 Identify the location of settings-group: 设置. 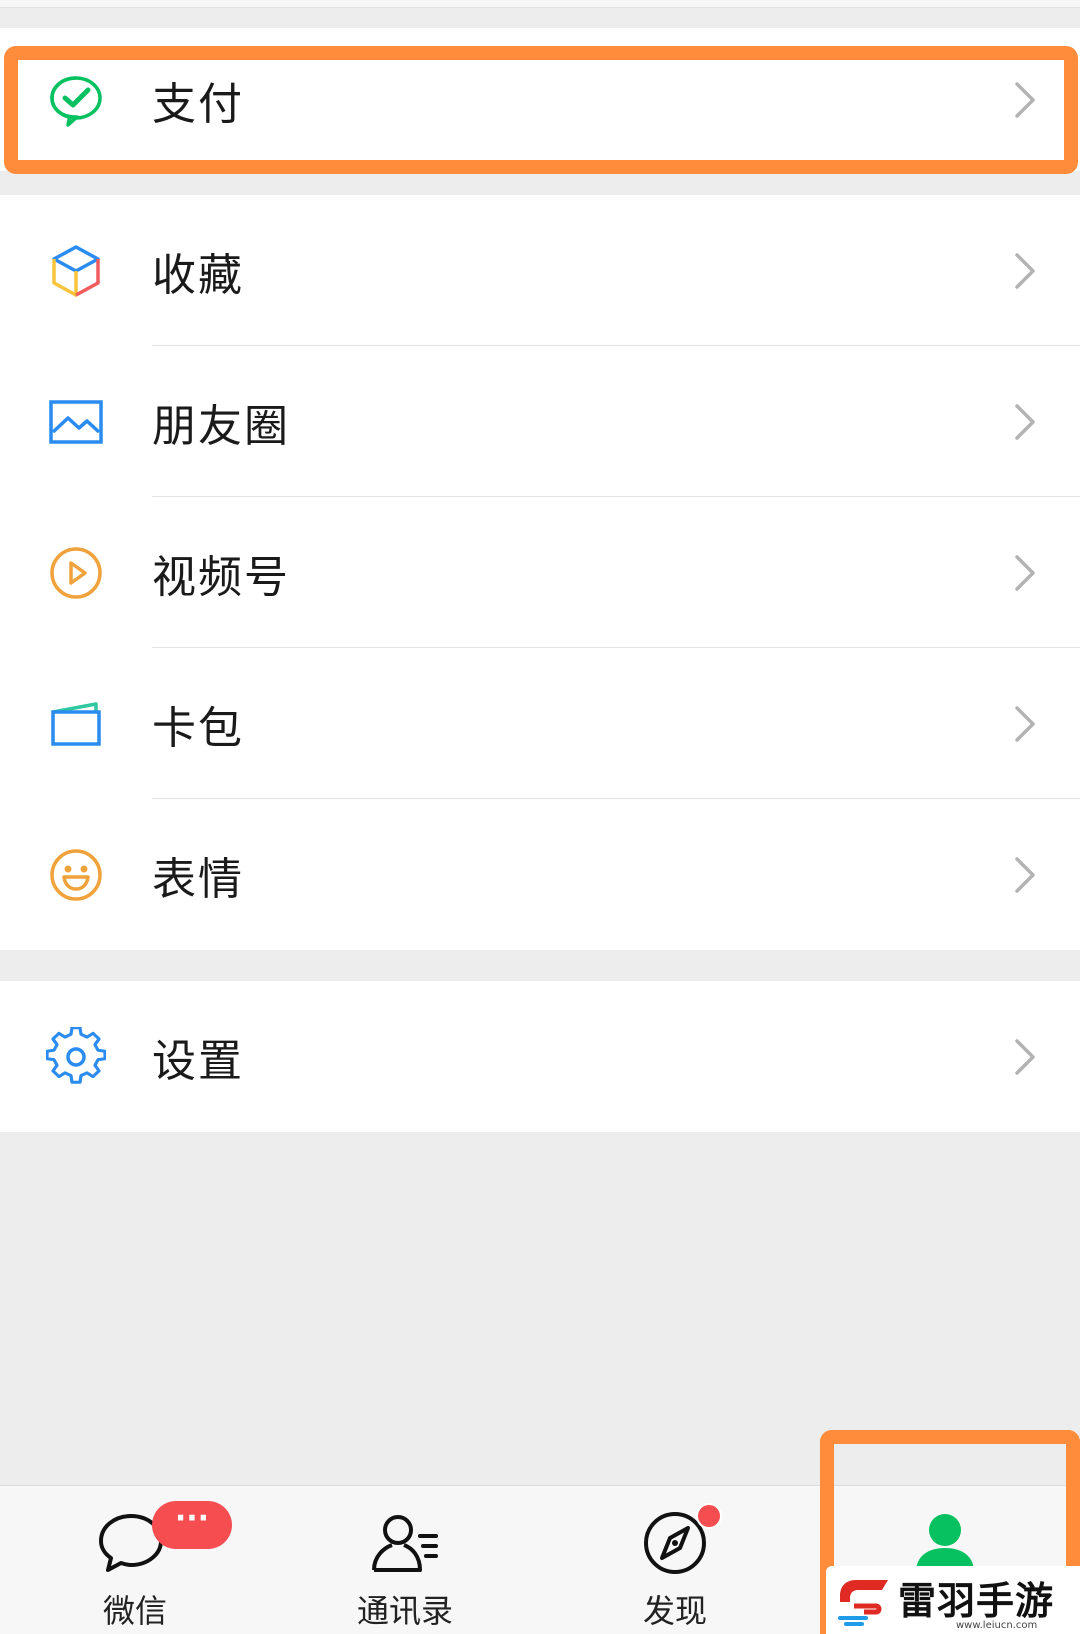
(540, 1056).